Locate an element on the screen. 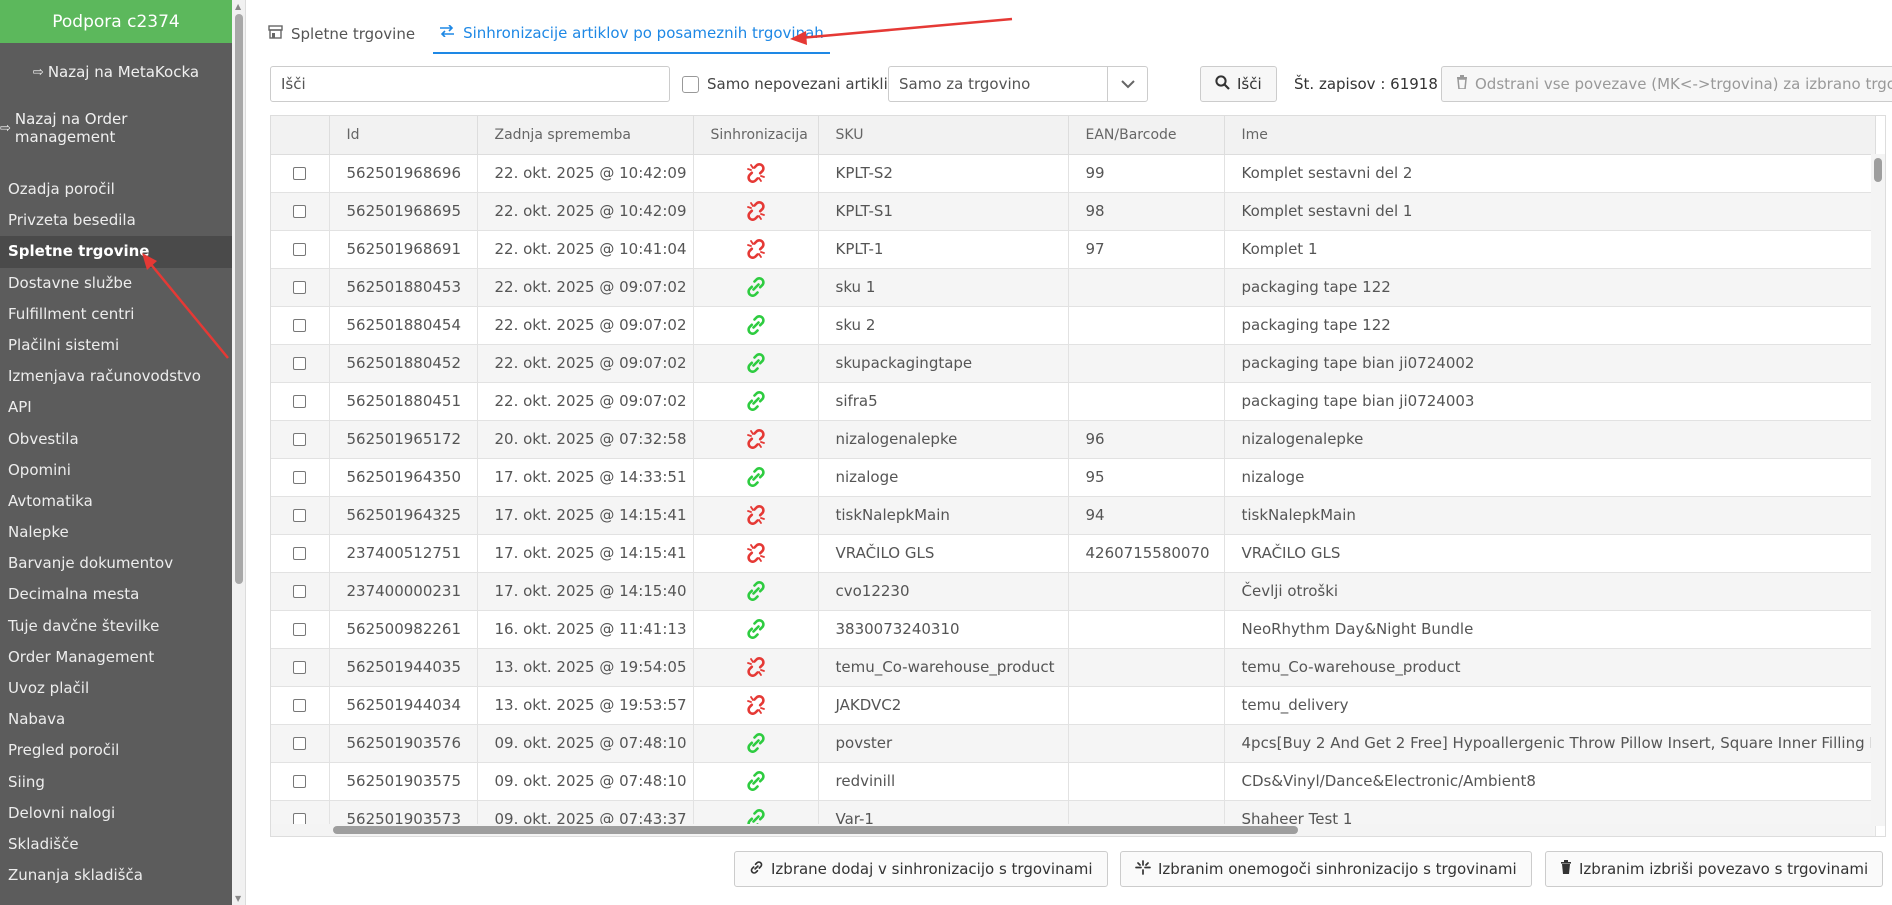  sidebar-item-fulfillment-centri: Fulfillment centri is located at coordinates (116, 314).